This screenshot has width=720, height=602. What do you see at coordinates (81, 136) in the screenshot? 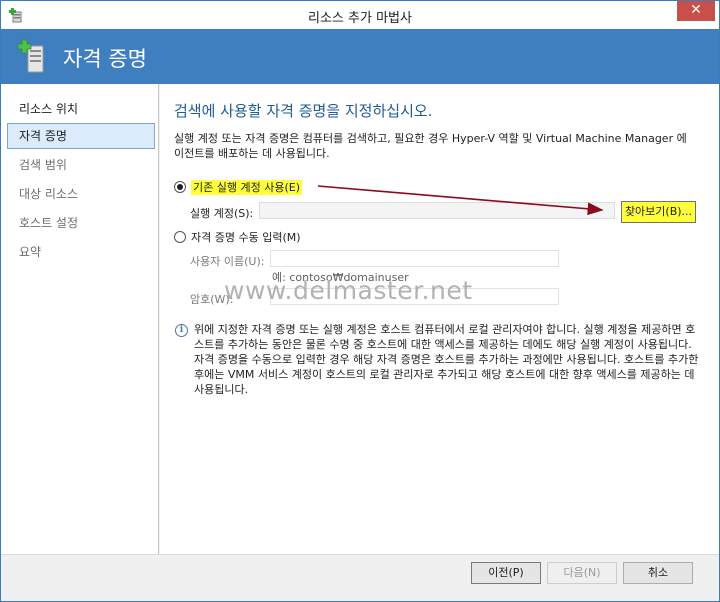
I see `nav-item-credentials: 자격 증명` at bounding box center [81, 136].